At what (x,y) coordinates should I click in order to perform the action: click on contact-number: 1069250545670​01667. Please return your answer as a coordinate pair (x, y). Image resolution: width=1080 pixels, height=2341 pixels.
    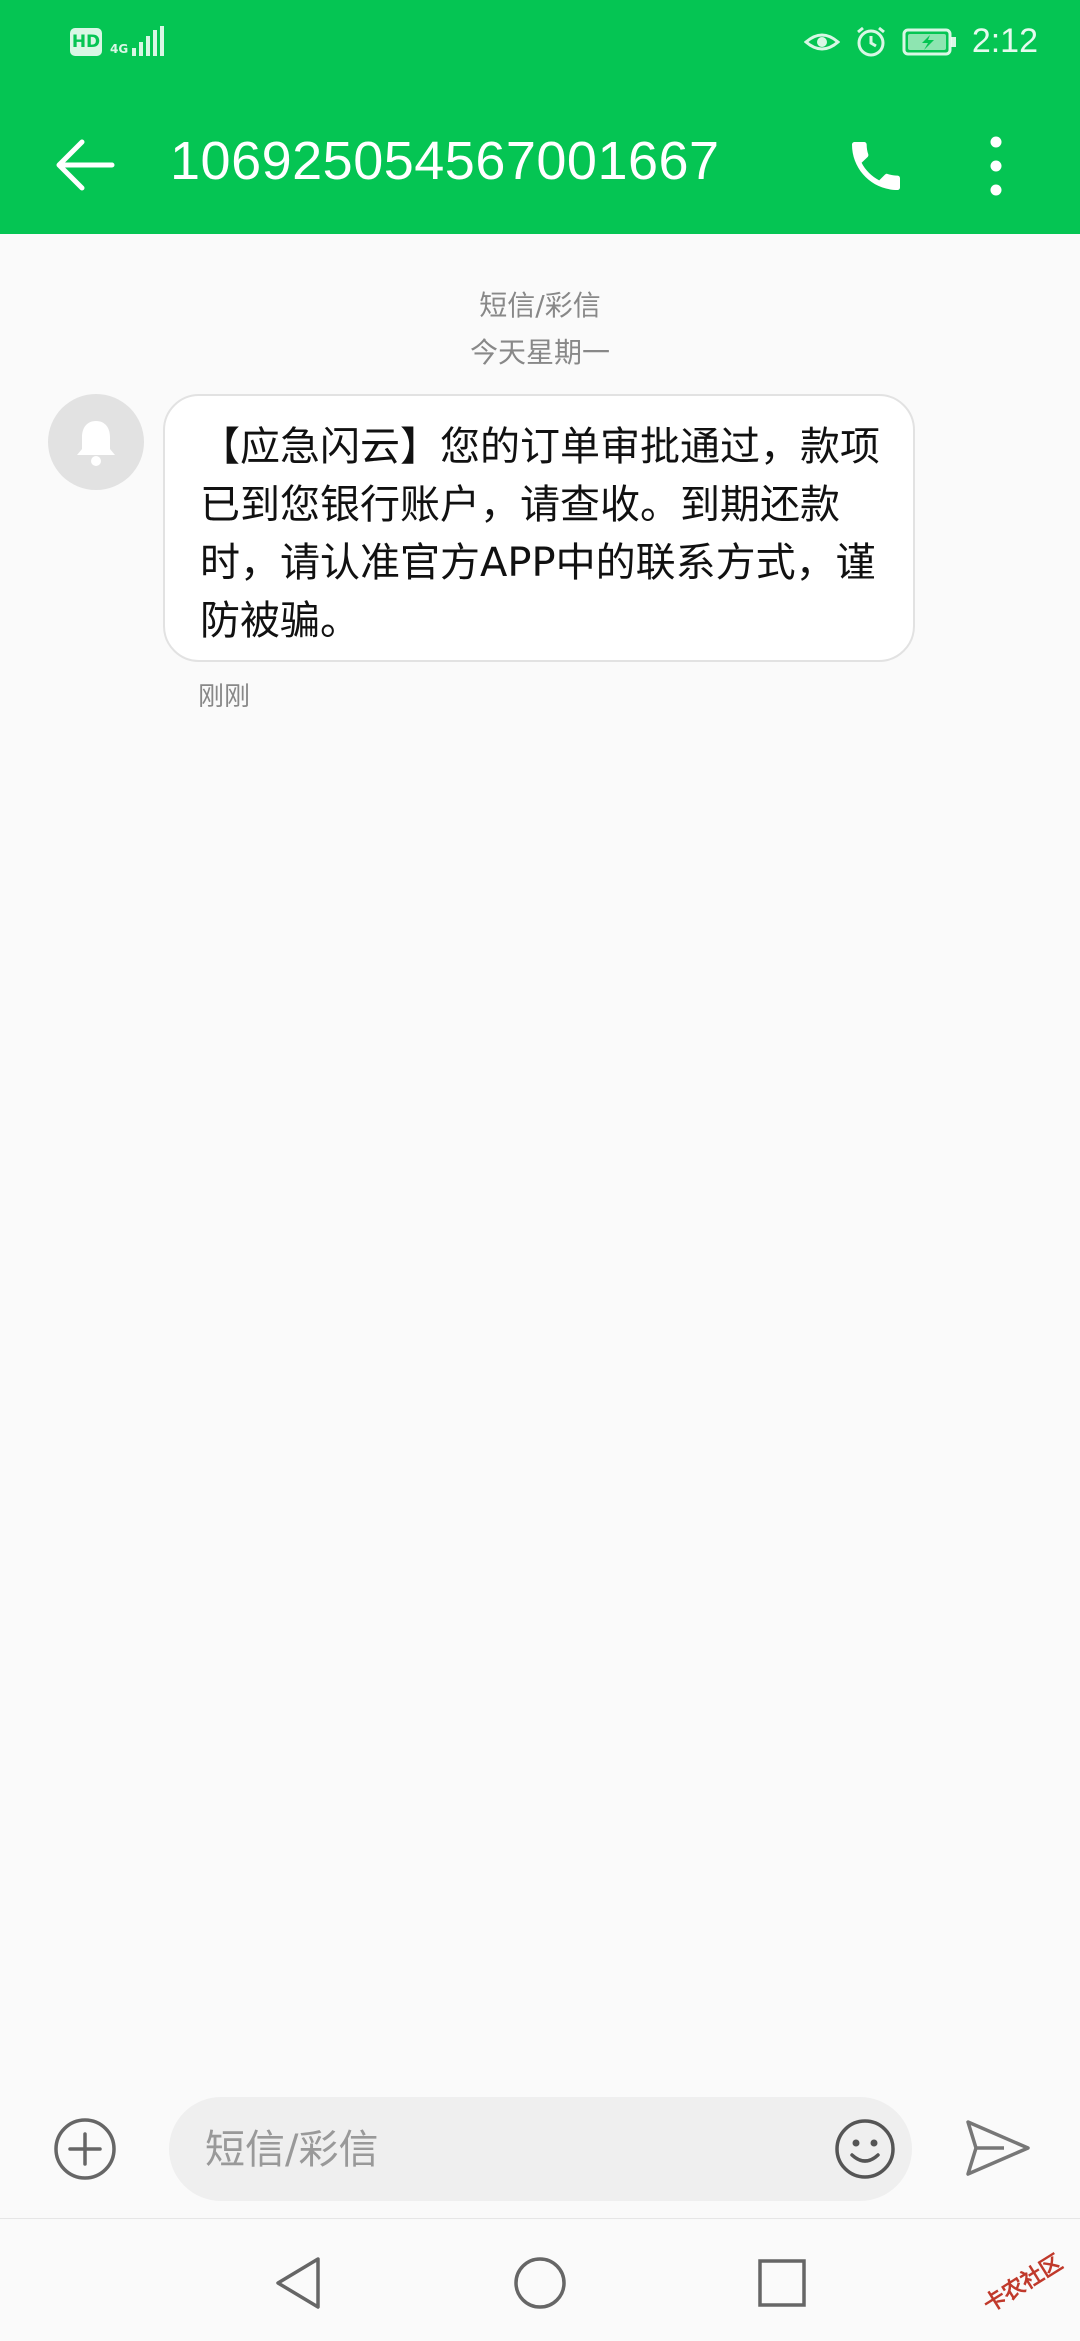
    Looking at the image, I should click on (445, 161).